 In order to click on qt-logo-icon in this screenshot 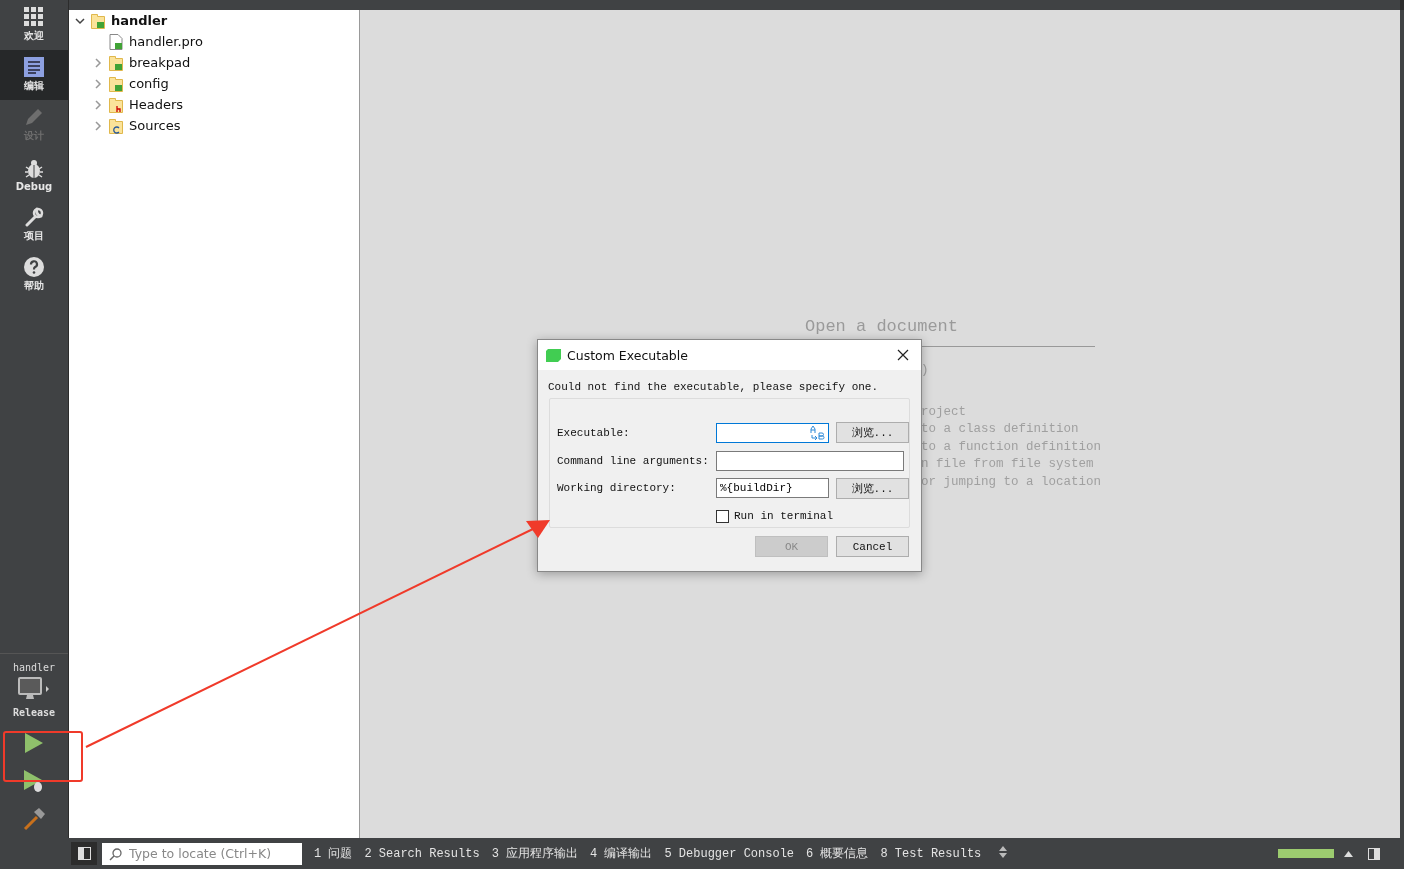, I will do `click(553, 355)`.